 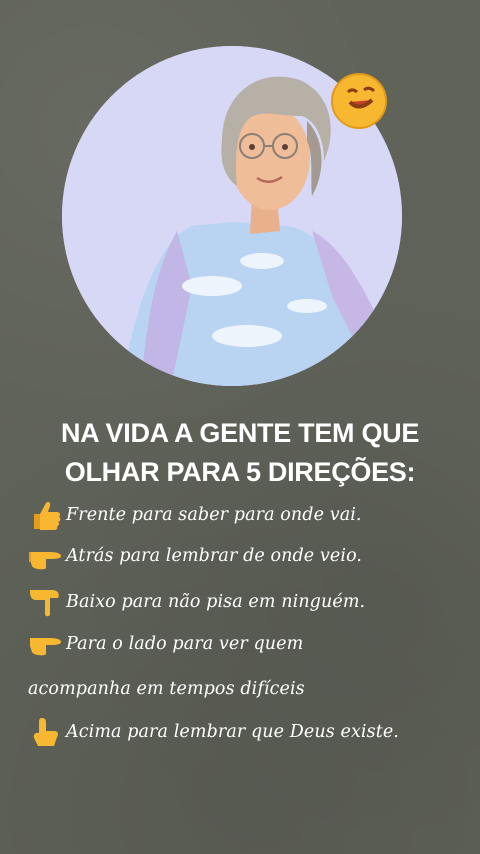 What do you see at coordinates (359, 101) in the screenshot?
I see `smiling-face-icon` at bounding box center [359, 101].